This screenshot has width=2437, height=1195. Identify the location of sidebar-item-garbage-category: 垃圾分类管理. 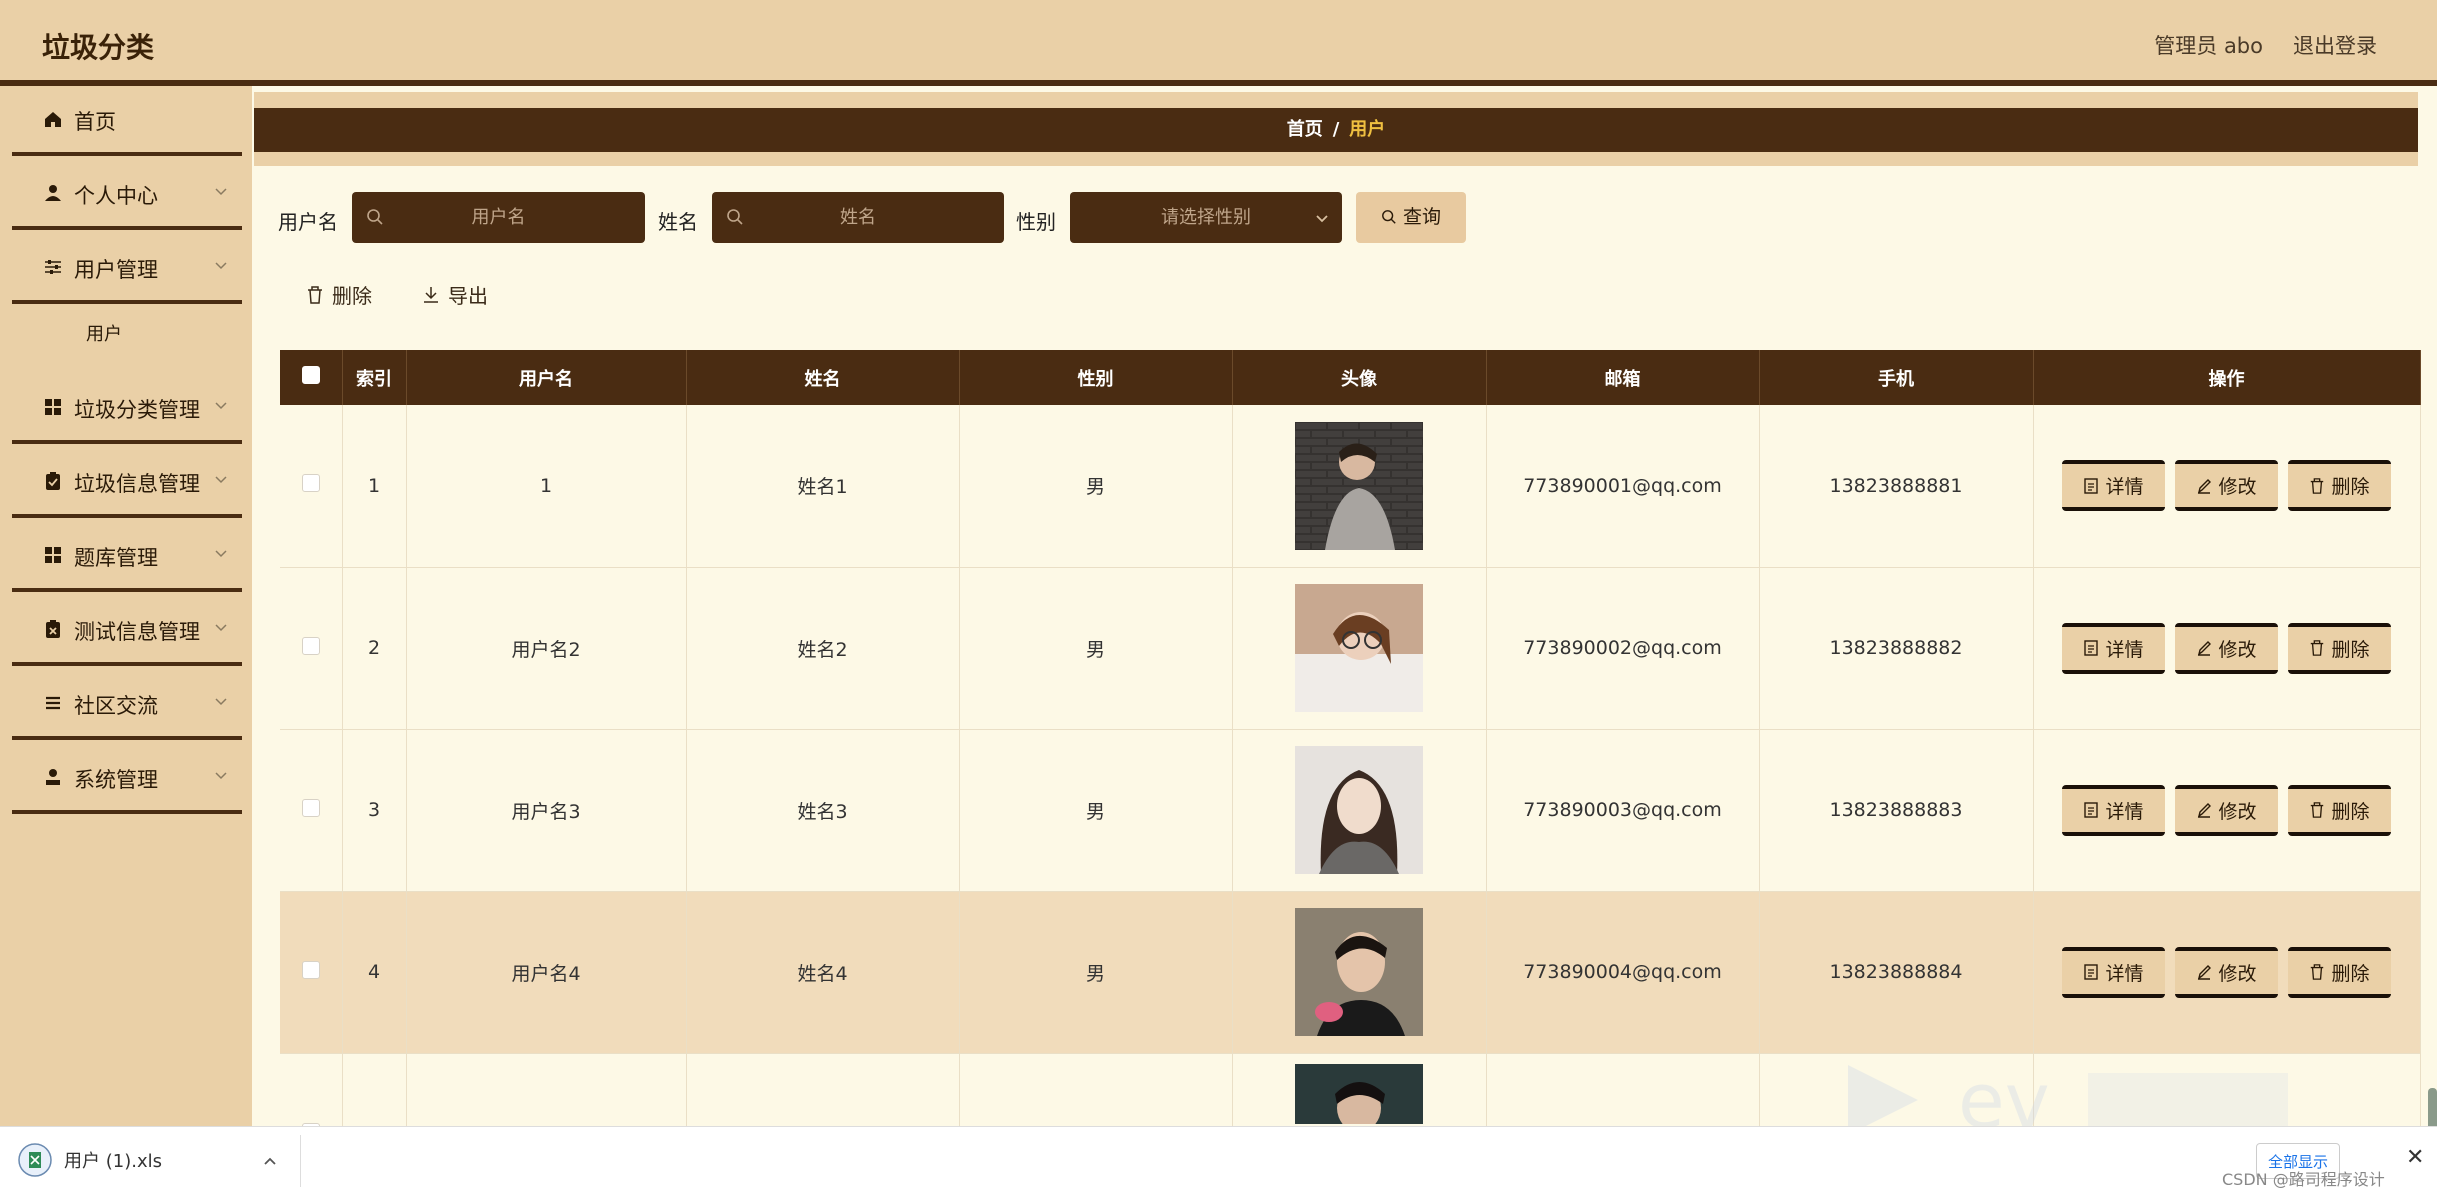
(127, 409).